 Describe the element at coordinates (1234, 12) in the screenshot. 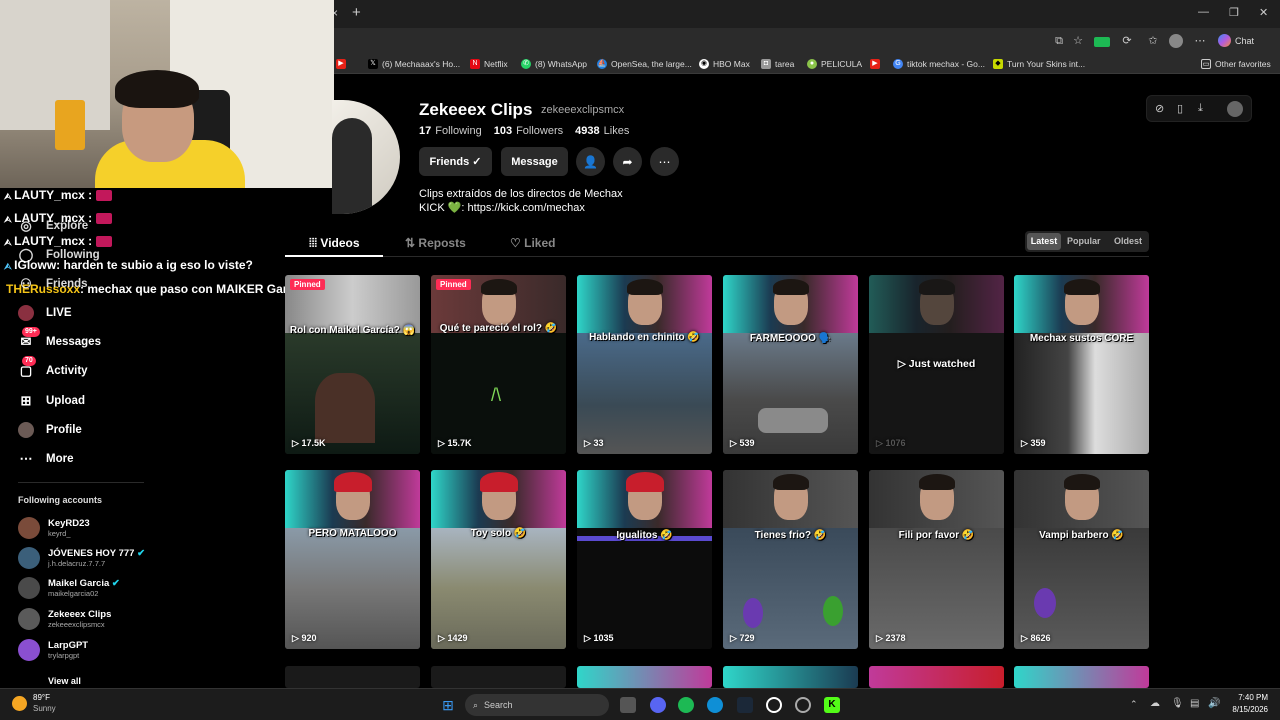

I see `maximize-icon: ❐` at that location.